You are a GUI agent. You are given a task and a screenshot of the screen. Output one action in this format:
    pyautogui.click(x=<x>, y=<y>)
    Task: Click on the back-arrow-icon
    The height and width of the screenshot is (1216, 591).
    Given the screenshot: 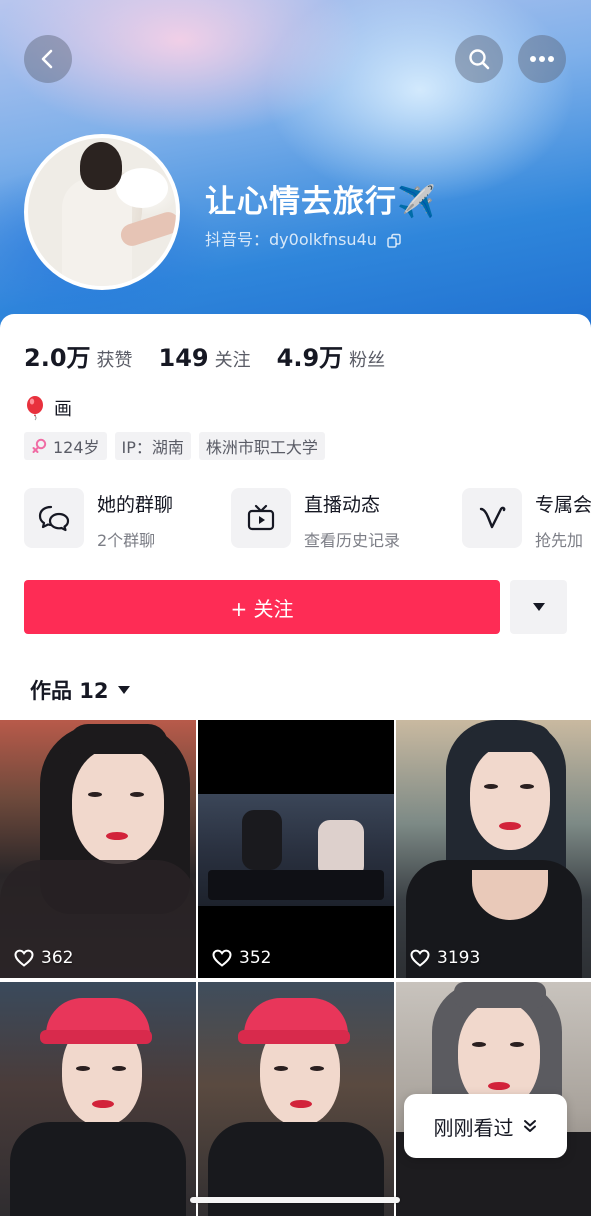 What is the action you would take?
    pyautogui.click(x=47, y=59)
    